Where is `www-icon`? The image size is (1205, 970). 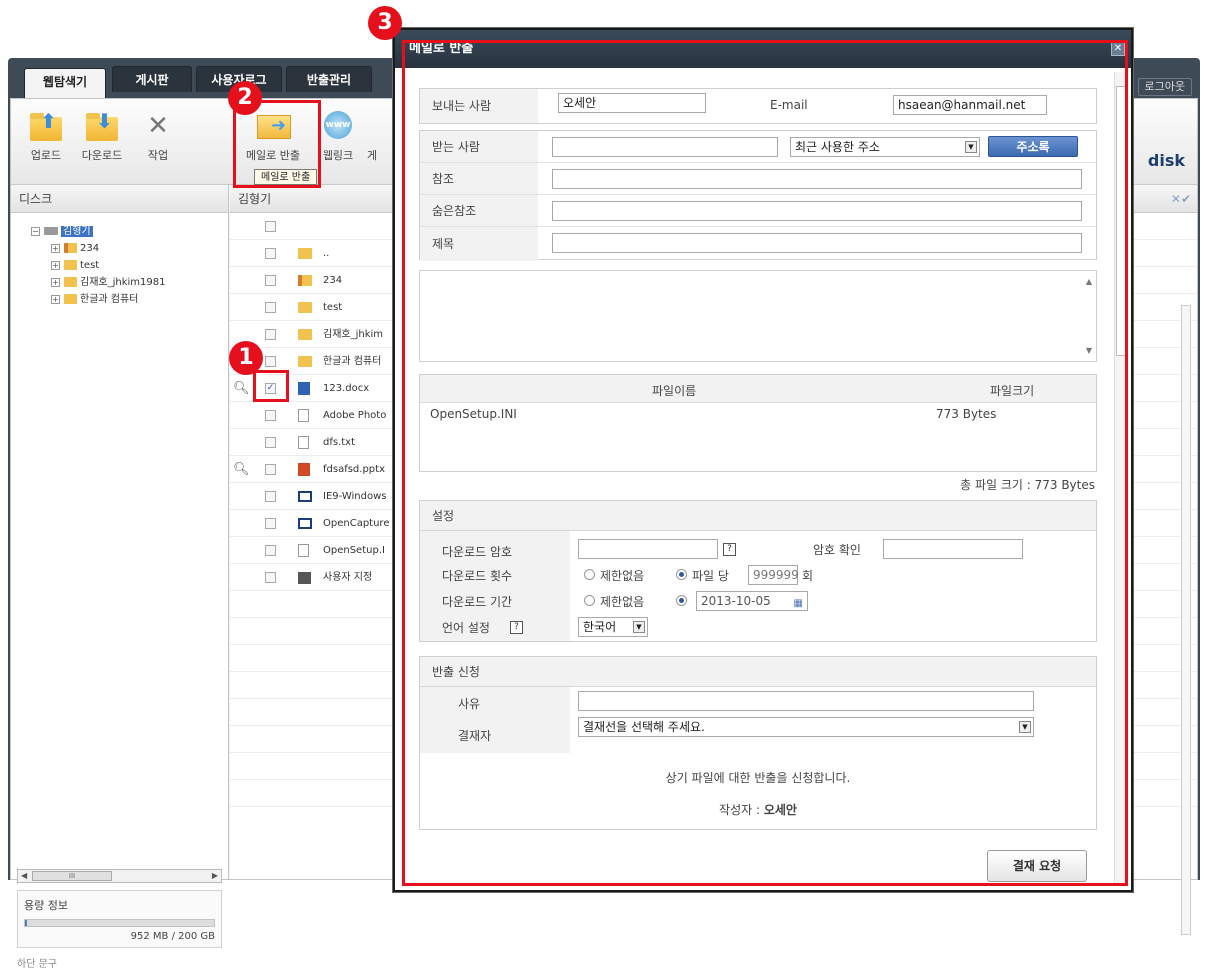
www-icon is located at coordinates (338, 126).